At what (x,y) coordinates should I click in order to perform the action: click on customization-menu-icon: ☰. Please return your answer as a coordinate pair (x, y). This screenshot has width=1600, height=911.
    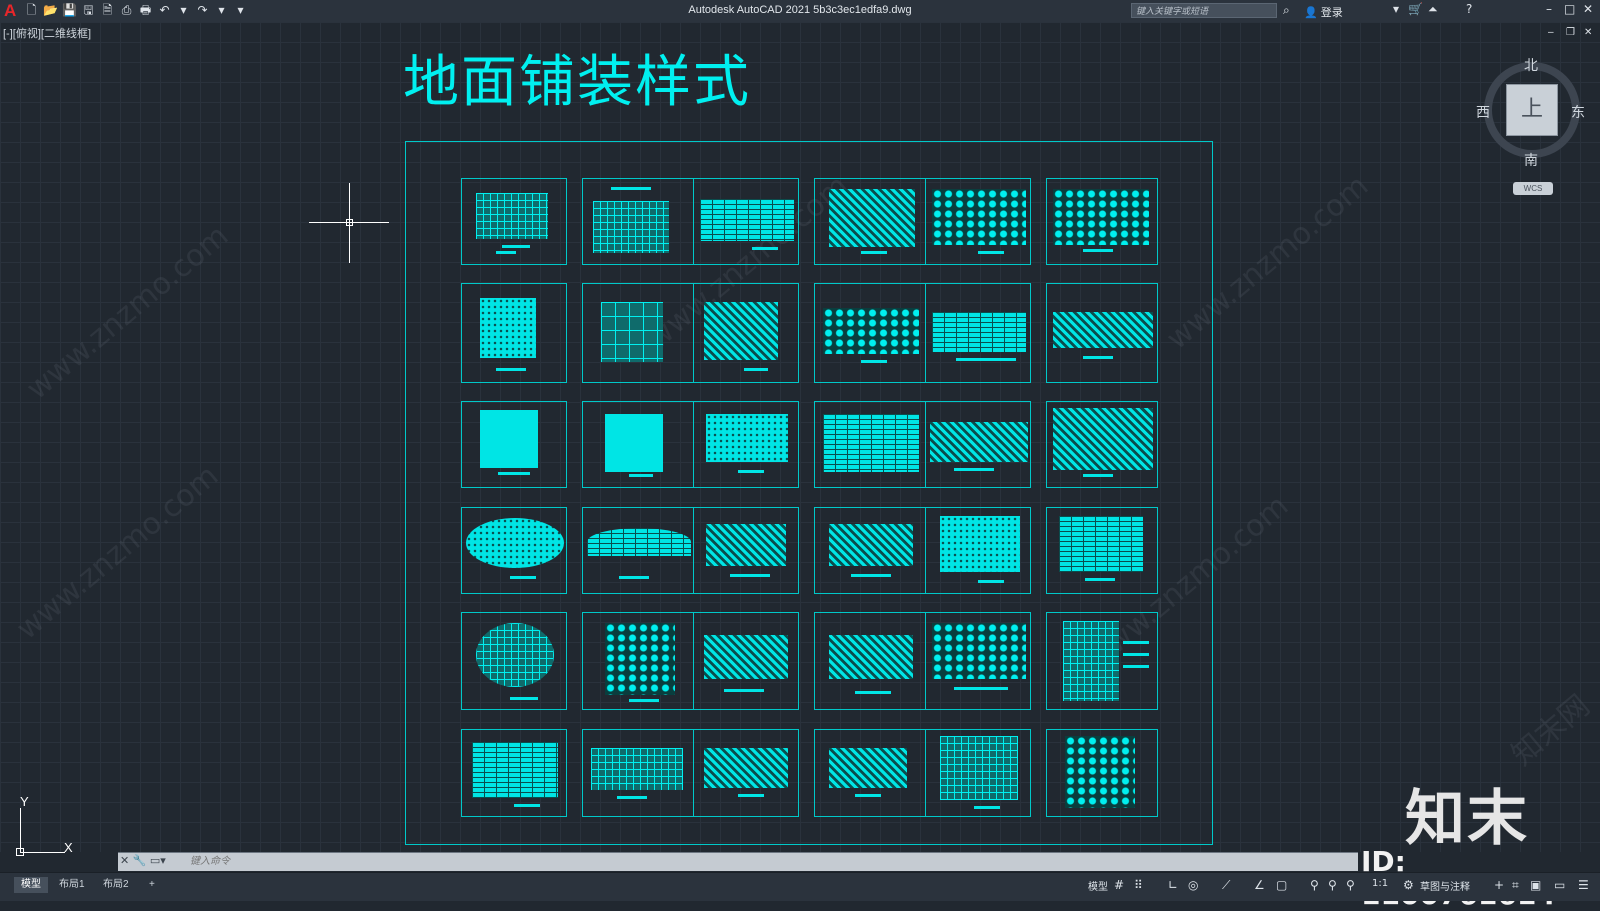
    Looking at the image, I should click on (1583, 885).